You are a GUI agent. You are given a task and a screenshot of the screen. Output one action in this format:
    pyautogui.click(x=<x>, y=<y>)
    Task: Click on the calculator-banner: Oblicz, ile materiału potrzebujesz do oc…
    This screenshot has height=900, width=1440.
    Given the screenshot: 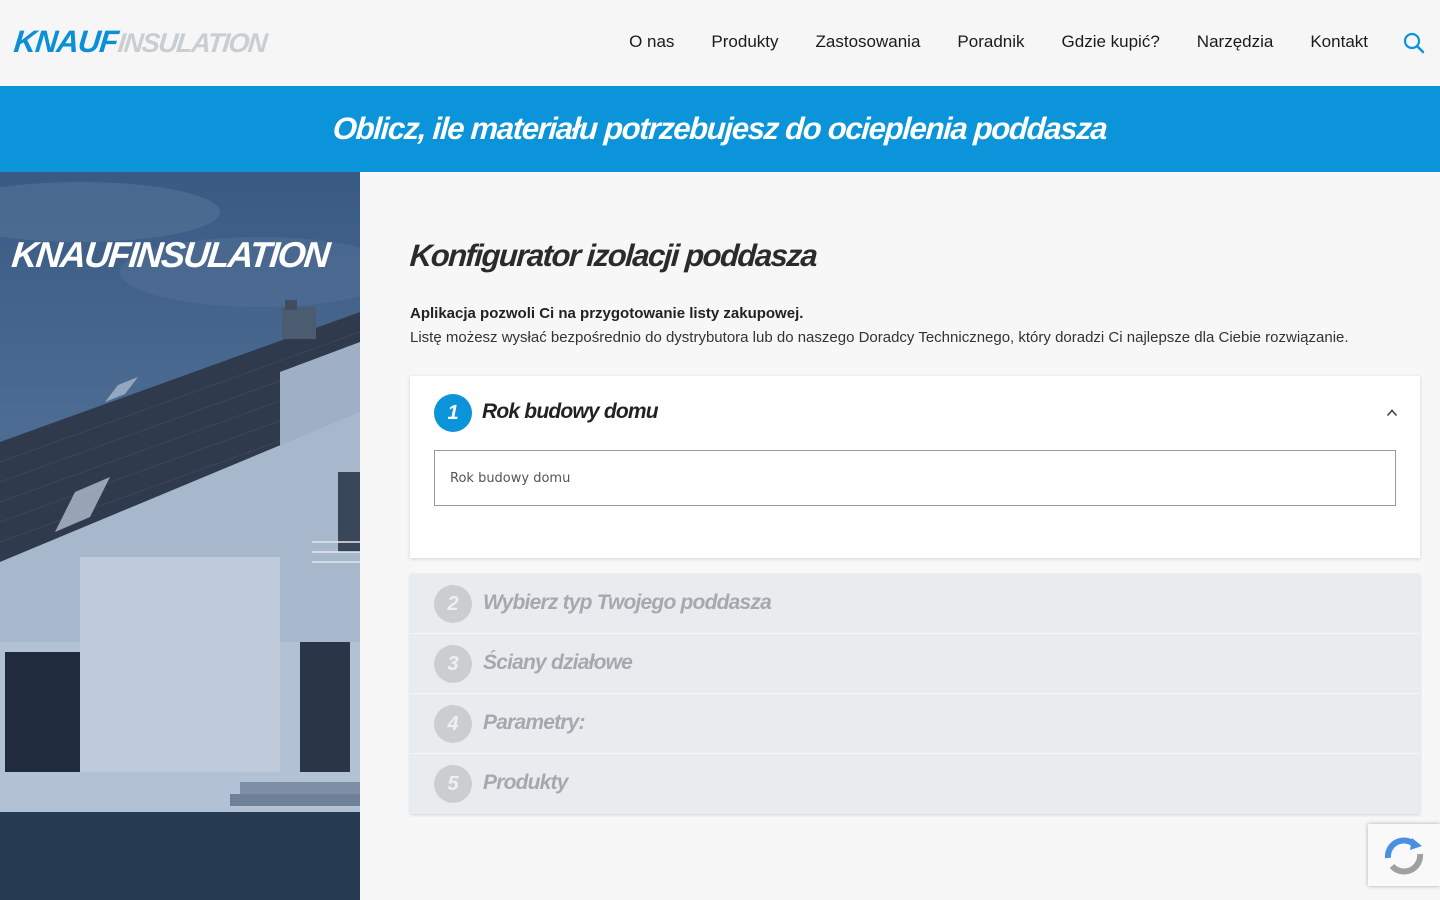 What is the action you would take?
    pyautogui.click(x=720, y=129)
    